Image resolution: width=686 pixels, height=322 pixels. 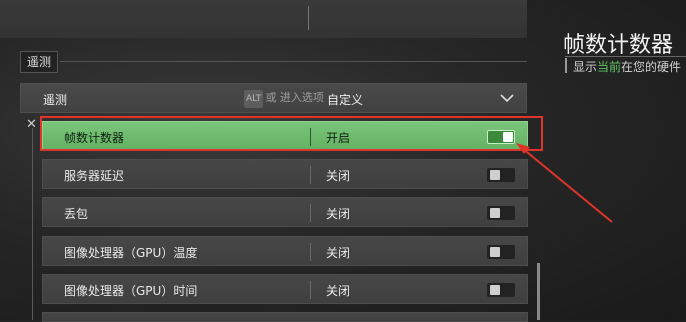 What do you see at coordinates (609, 67) in the screenshot?
I see `desc-highlight: 当前` at bounding box center [609, 67].